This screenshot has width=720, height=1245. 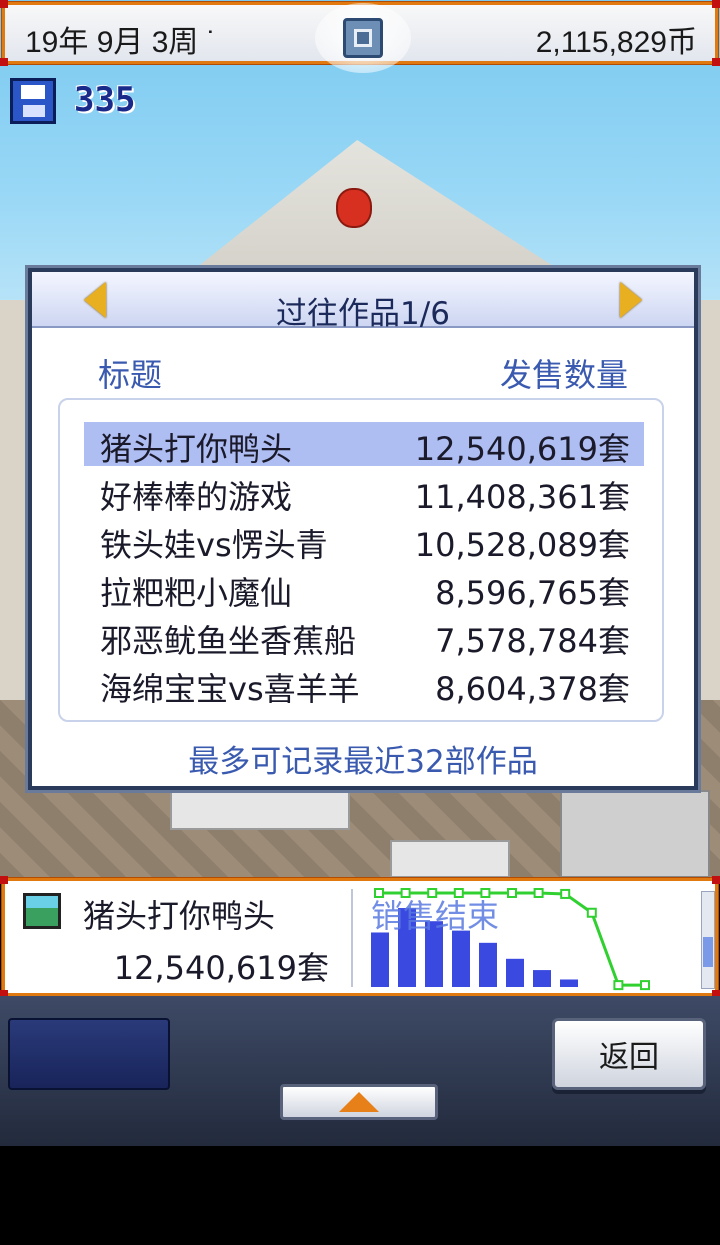 What do you see at coordinates (563, 375) in the screenshot?
I see `column-header-sales: 发售数量` at bounding box center [563, 375].